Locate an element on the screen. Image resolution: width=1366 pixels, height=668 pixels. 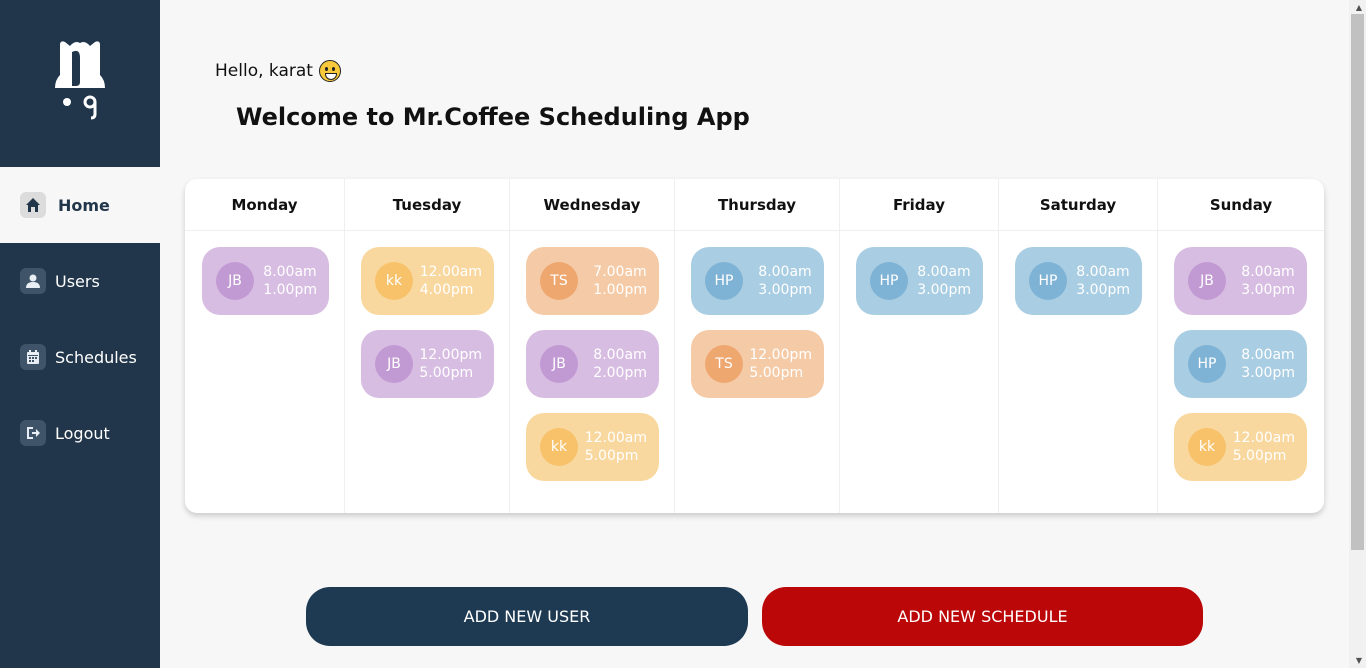
shift-card: TS 7.00am 1.00pm is located at coordinates (592, 281).